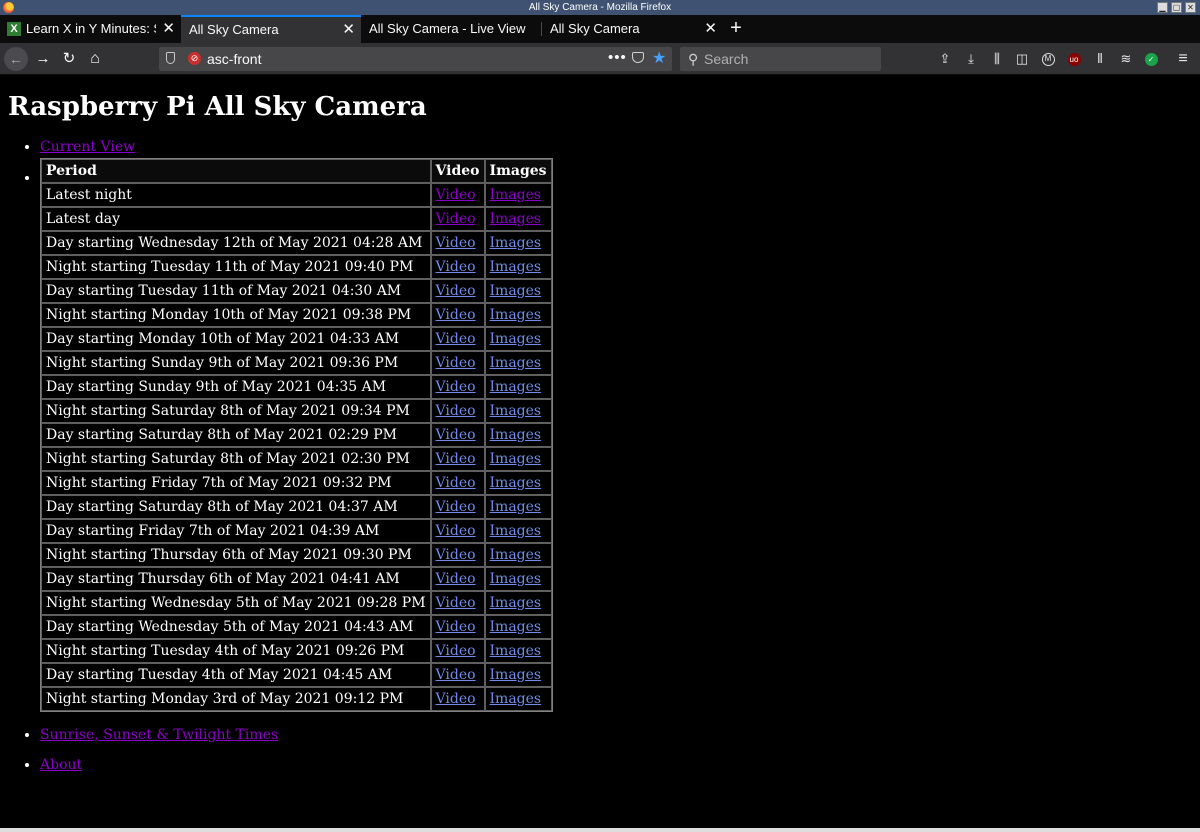 The width and height of the screenshot is (1200, 832). I want to click on back-arrow-icon: ←, so click(16, 59).